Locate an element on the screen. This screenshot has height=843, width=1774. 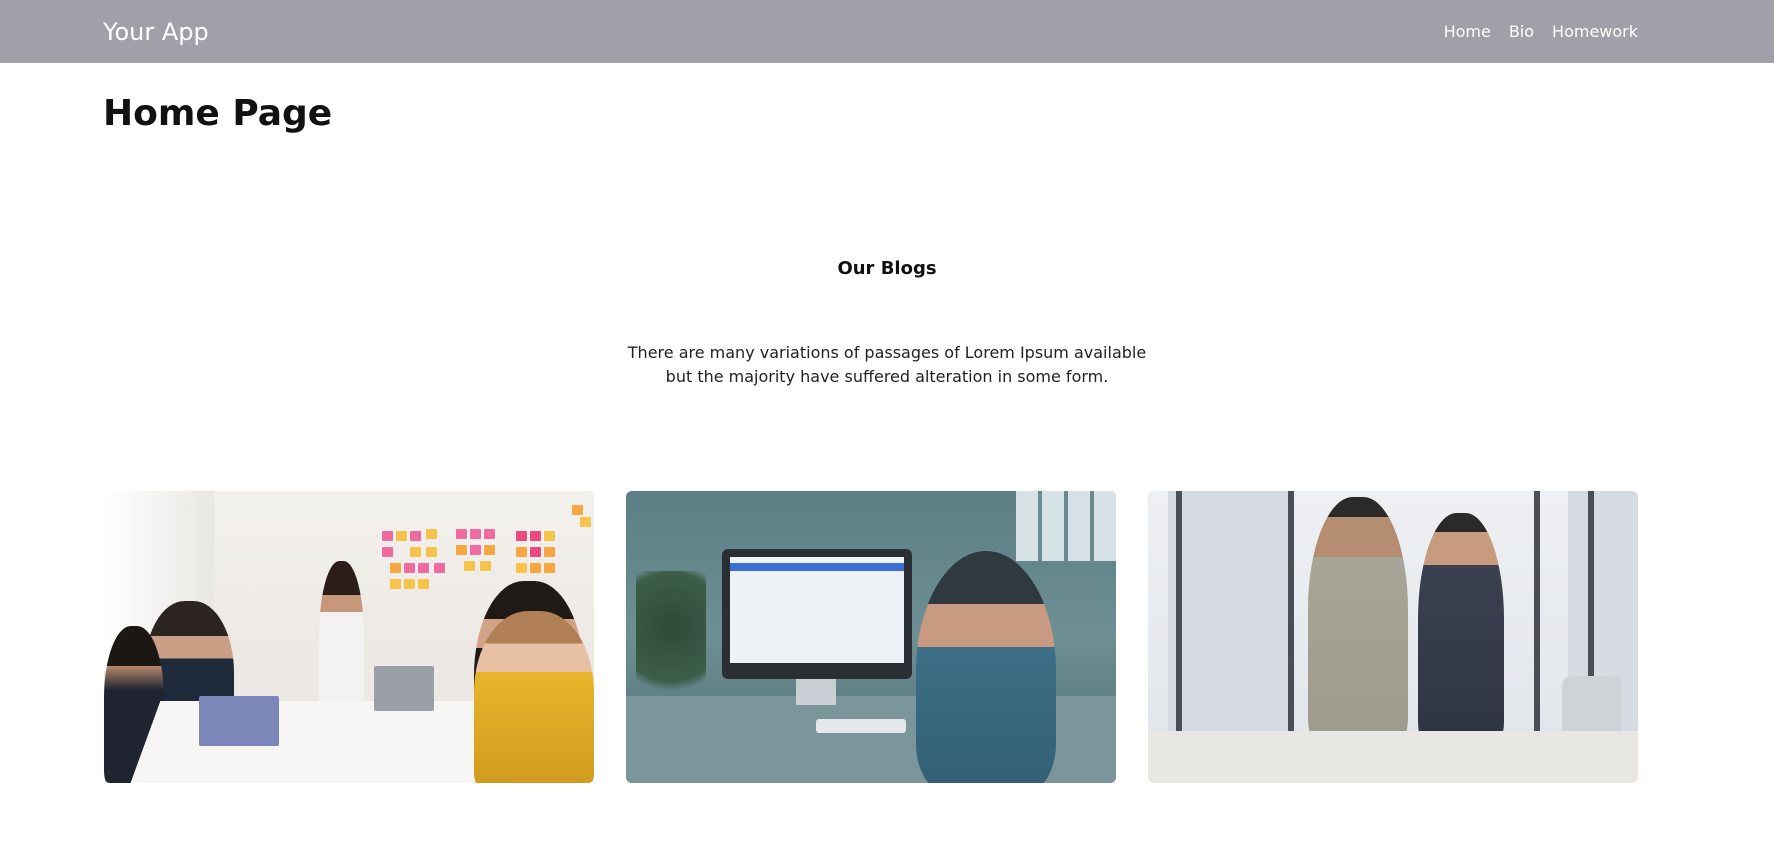
blogs-heading: Our Blogs is located at coordinates (887, 268).